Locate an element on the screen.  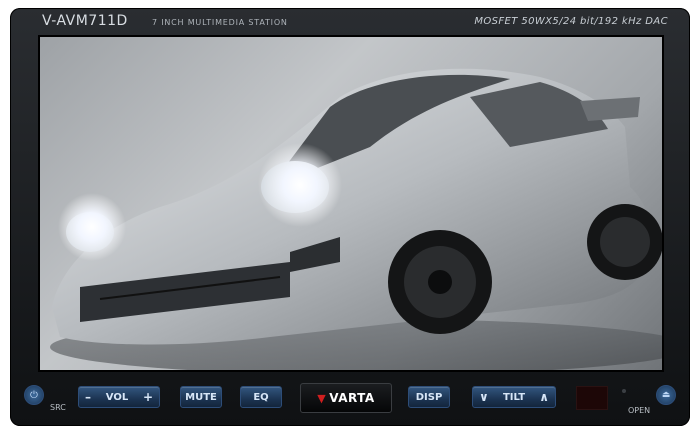
eject-icon: ⏏ is located at coordinates (666, 395).